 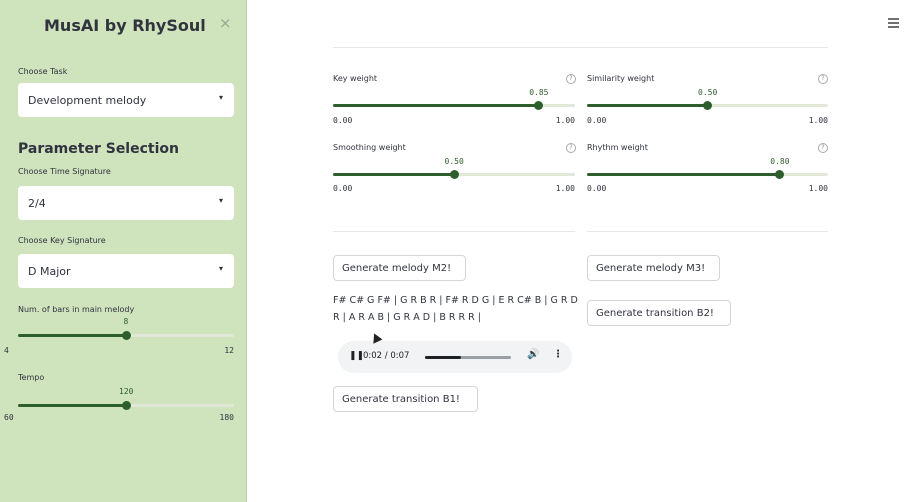 I want to click on key-weight-max: 1.00, so click(x=565, y=120).